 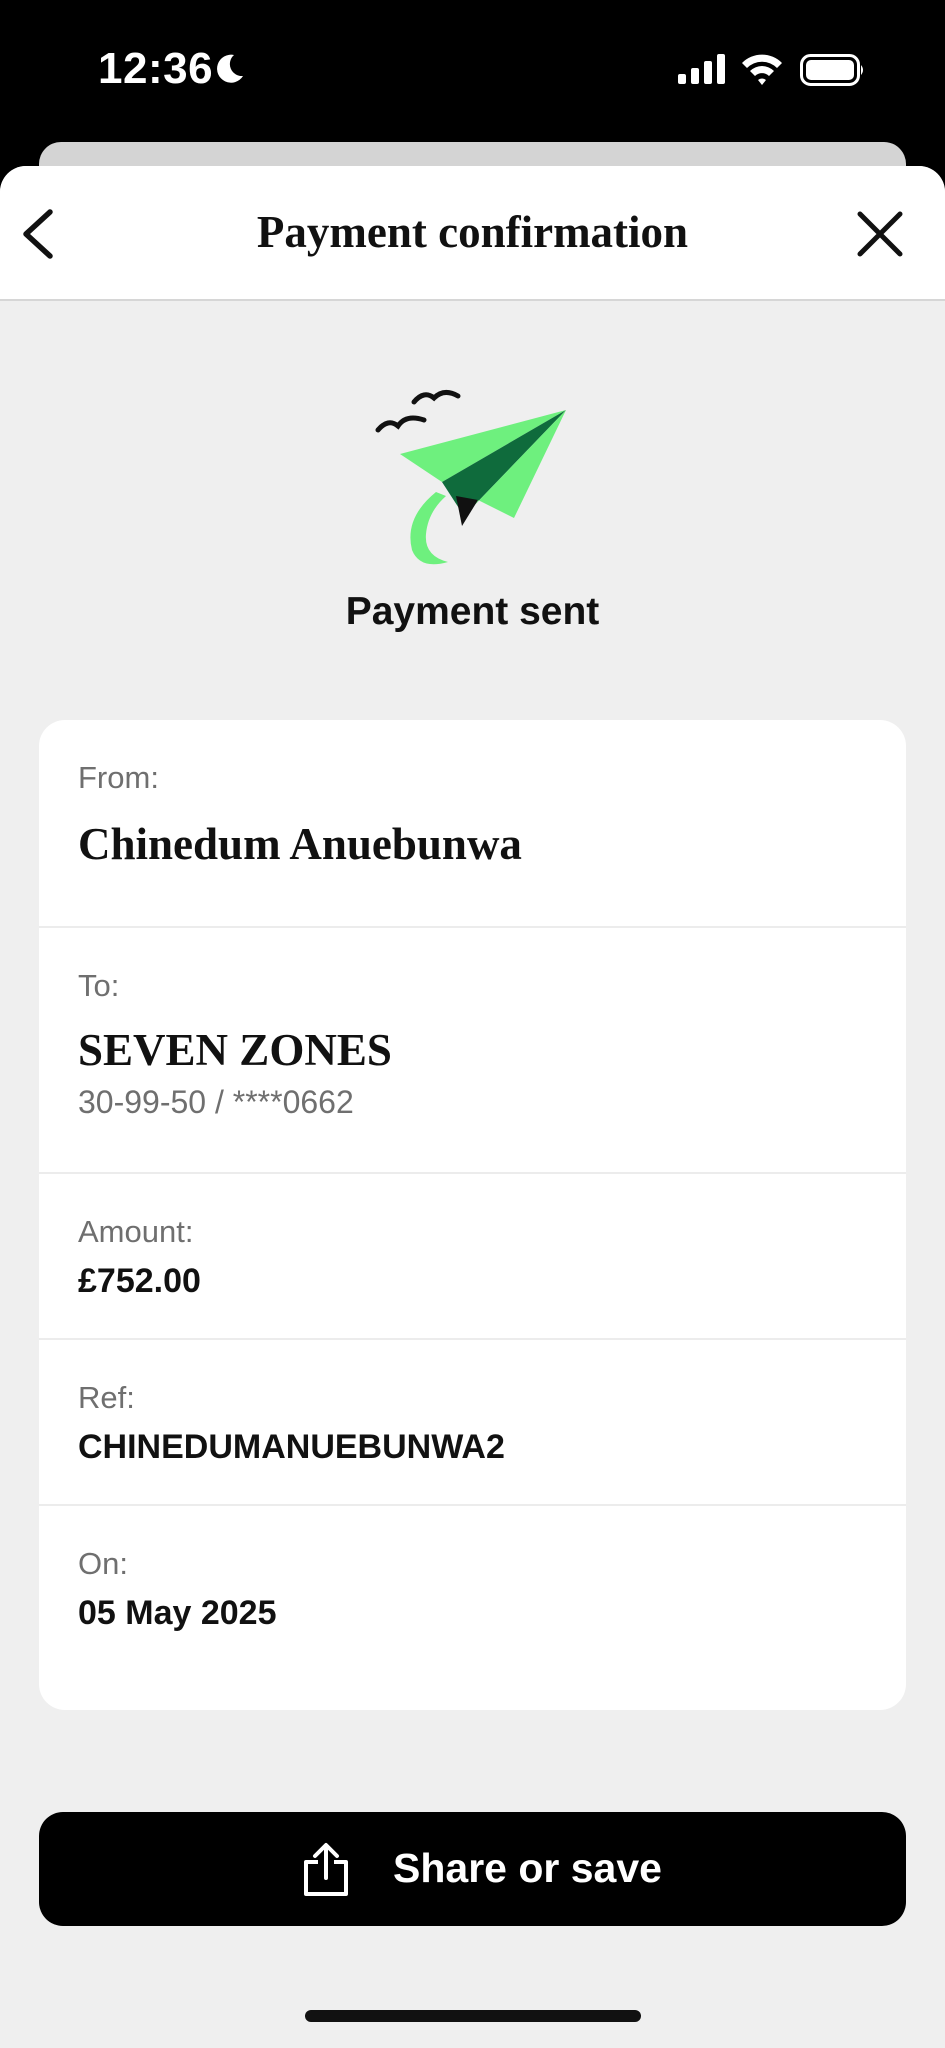 What do you see at coordinates (880, 234) in the screenshot?
I see `close-icon` at bounding box center [880, 234].